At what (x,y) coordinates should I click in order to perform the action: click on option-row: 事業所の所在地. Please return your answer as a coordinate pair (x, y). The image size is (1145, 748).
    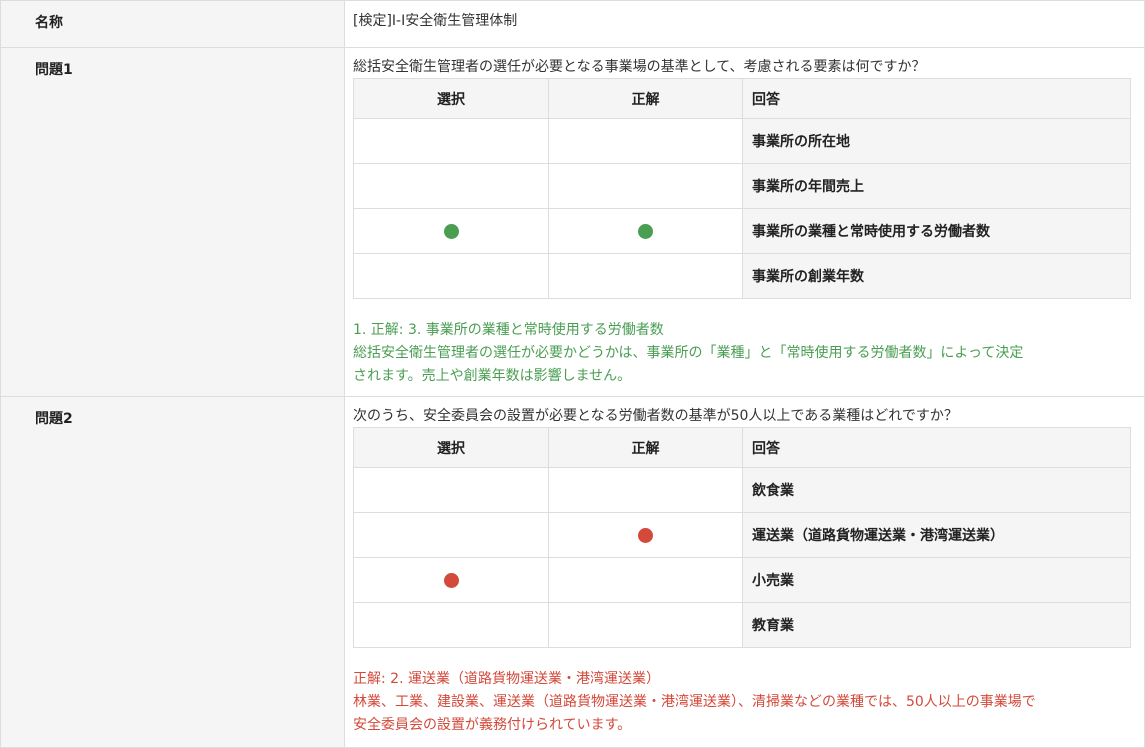
    Looking at the image, I should click on (742, 141).